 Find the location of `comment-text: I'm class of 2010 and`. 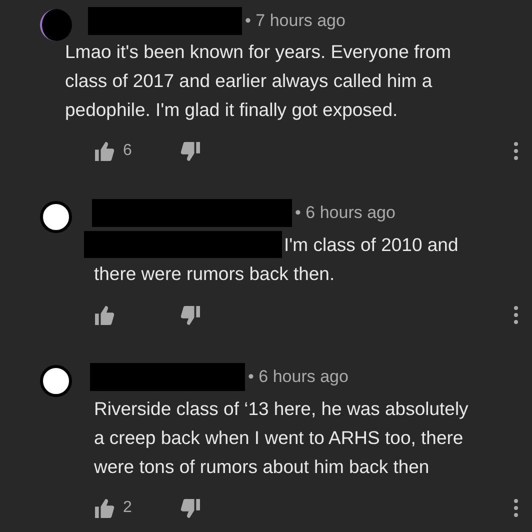

comment-text: I'm class of 2010 and is located at coordinates (371, 245).